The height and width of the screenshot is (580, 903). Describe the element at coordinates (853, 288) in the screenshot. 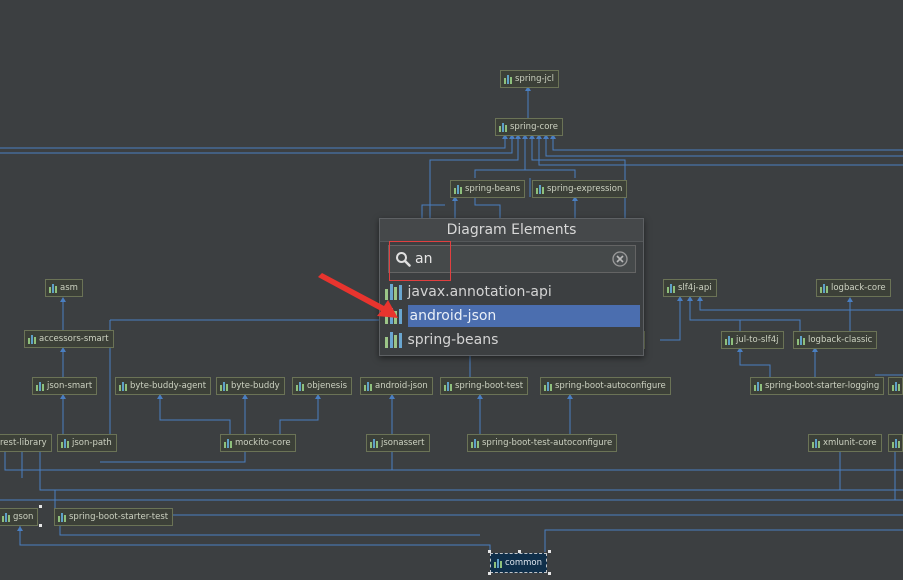

I see `node-logback-core: logback-core` at that location.